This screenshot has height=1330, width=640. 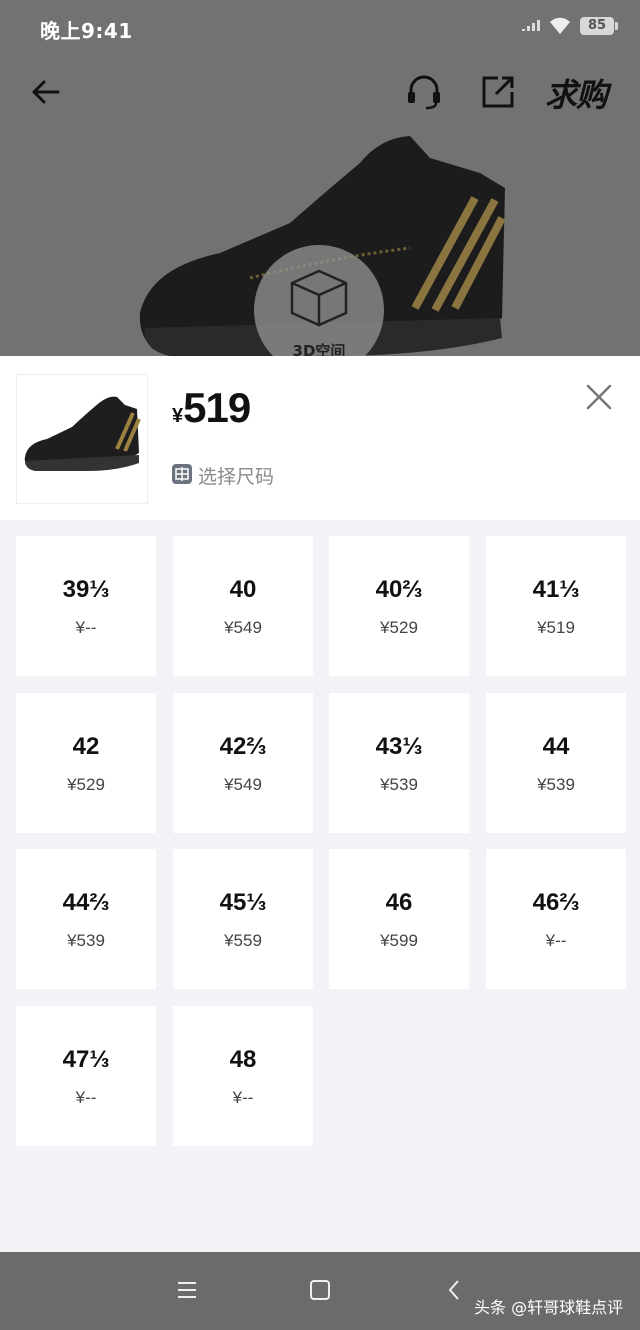 I want to click on size-option: 42⅔ ¥549, so click(x=243, y=763).